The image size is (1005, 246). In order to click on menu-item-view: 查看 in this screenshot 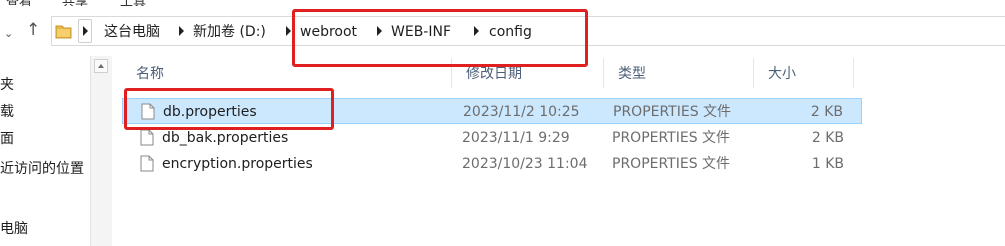, I will do `click(19, 3)`.